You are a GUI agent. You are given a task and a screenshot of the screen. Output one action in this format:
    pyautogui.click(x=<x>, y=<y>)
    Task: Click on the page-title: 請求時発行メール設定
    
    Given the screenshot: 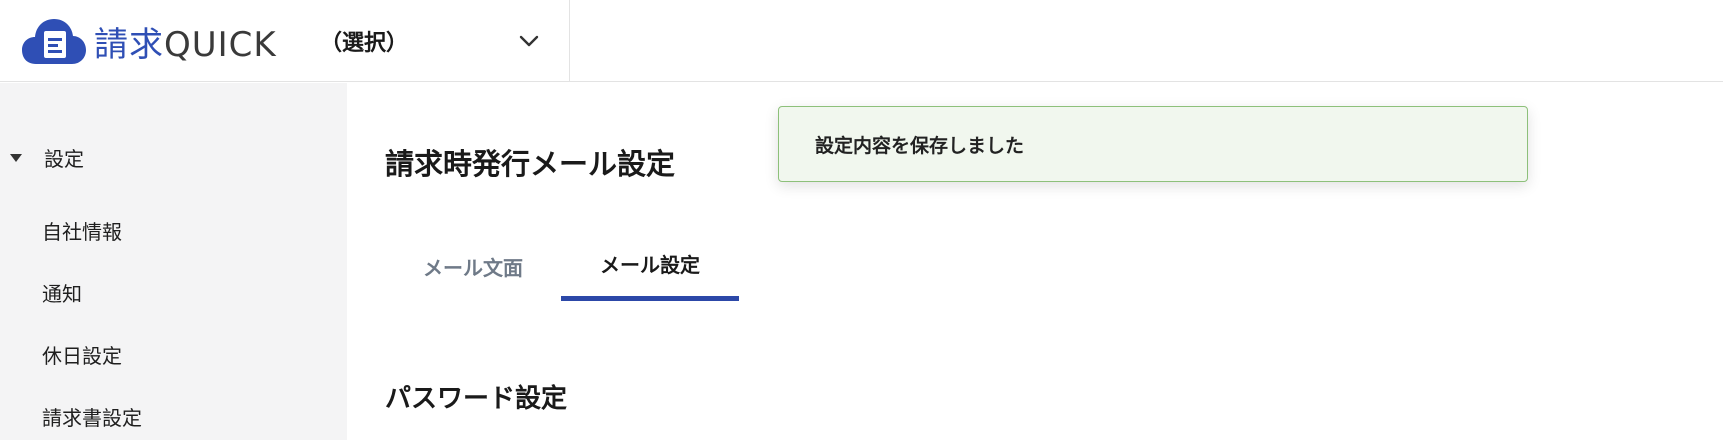 What is the action you would take?
    pyautogui.click(x=530, y=164)
    